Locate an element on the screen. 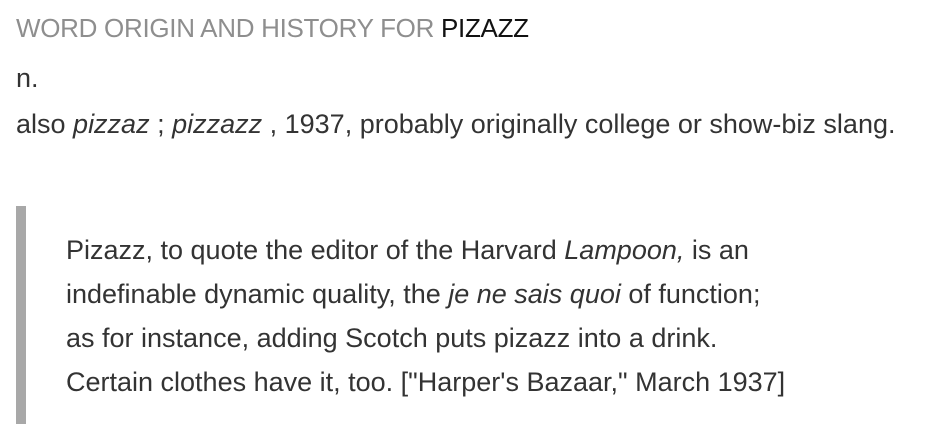 This screenshot has height=438, width=930. citation-line-2-end: of function; is located at coordinates (690, 294).